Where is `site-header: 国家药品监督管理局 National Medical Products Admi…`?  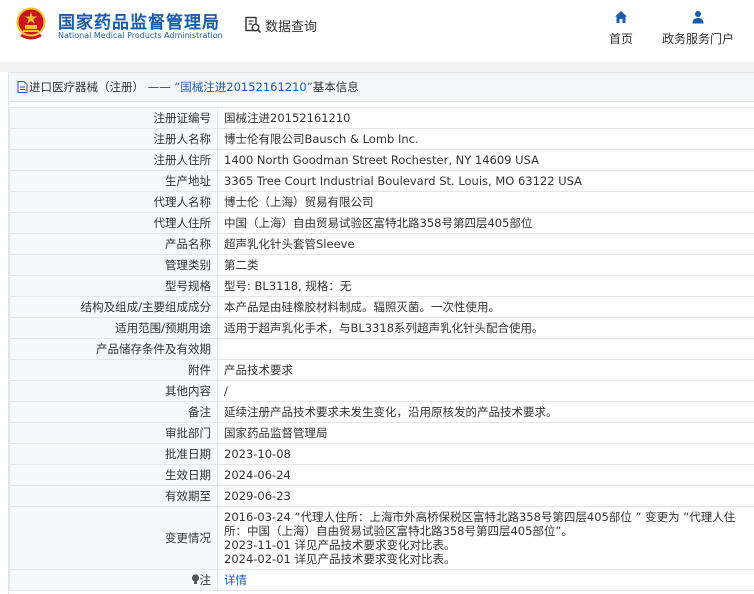
site-header: 国家药品监督管理局 National Medical Products Admi… is located at coordinates (377, 31).